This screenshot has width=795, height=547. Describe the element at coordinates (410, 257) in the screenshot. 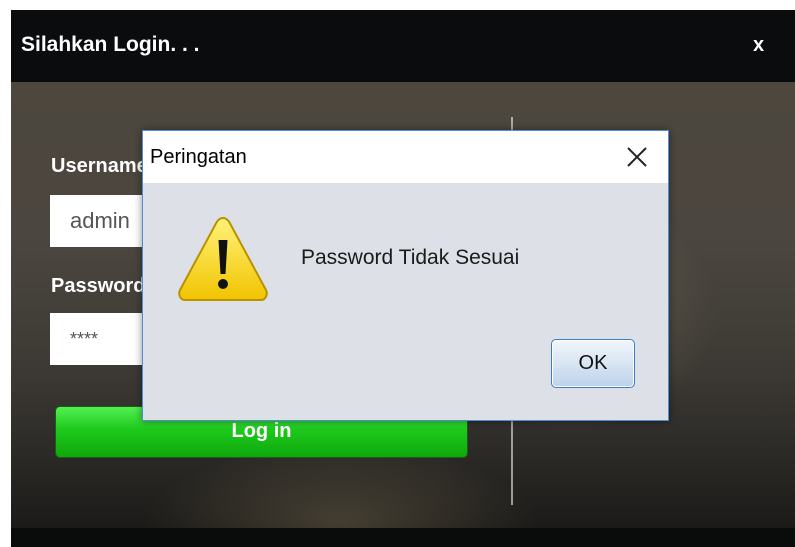

I see `dialog-message: Password Tidak Sesuai` at that location.